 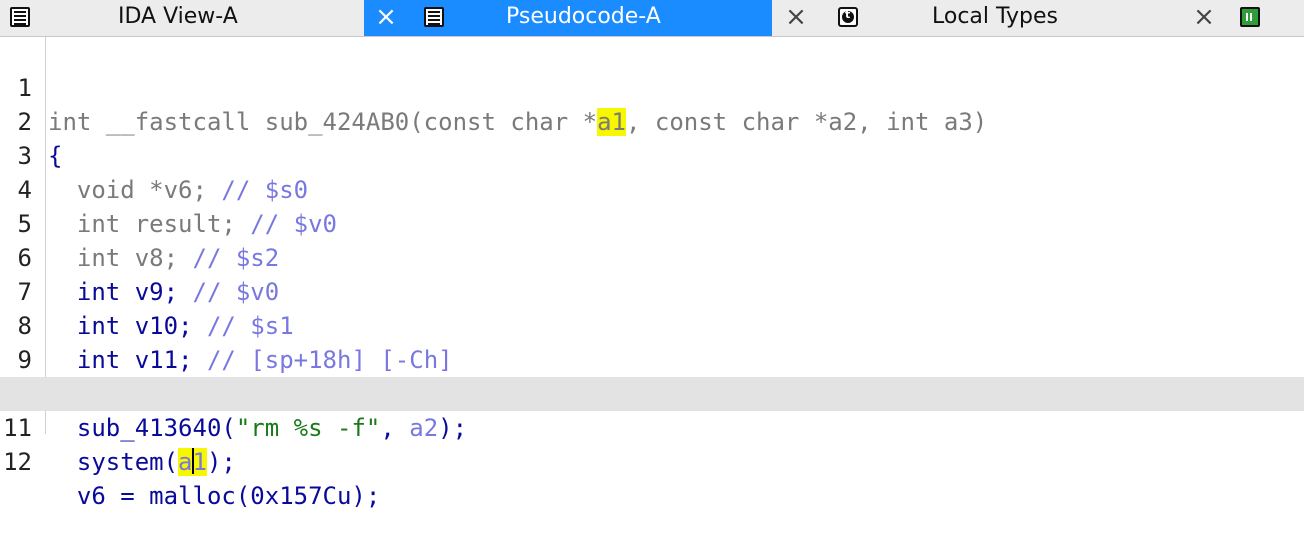 I want to click on tab-label: Pseudocode-A, so click(x=583, y=16).